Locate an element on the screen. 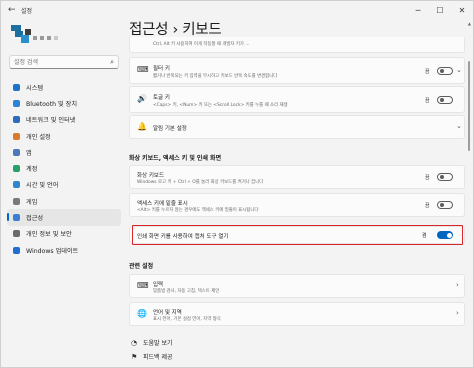  sidebar-item-label: Windows 업데이트 is located at coordinates (52, 251).